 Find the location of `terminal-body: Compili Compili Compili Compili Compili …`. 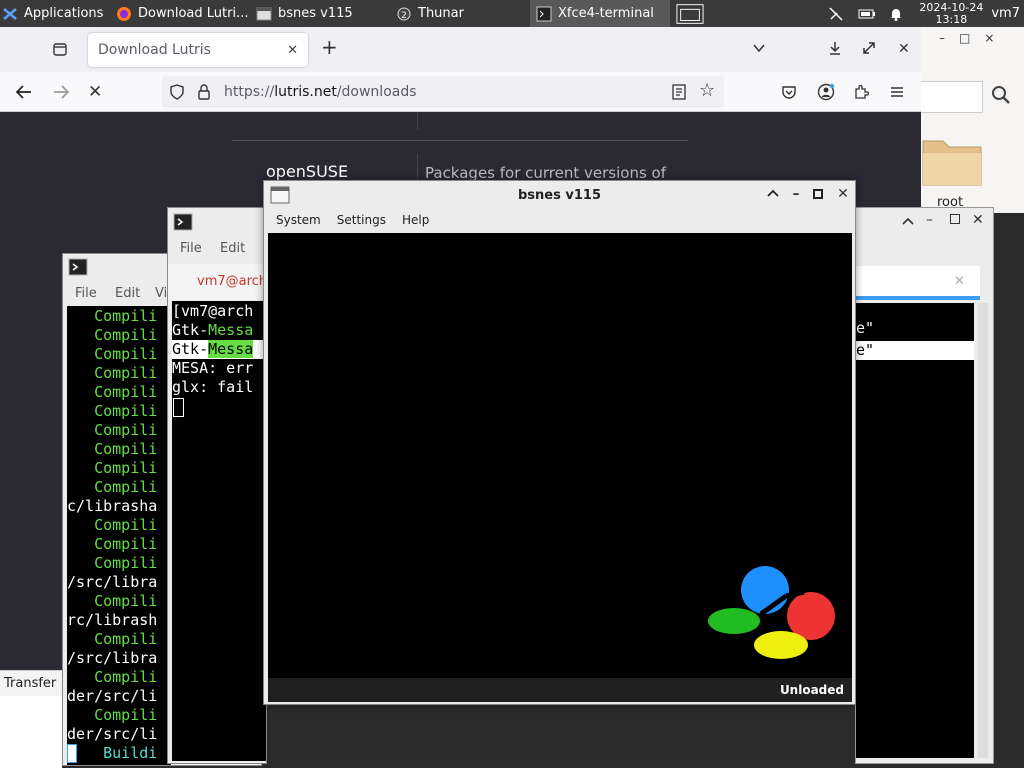

terminal-body: Compili Compili Compili Compili Compili … is located at coordinates (119, 535).